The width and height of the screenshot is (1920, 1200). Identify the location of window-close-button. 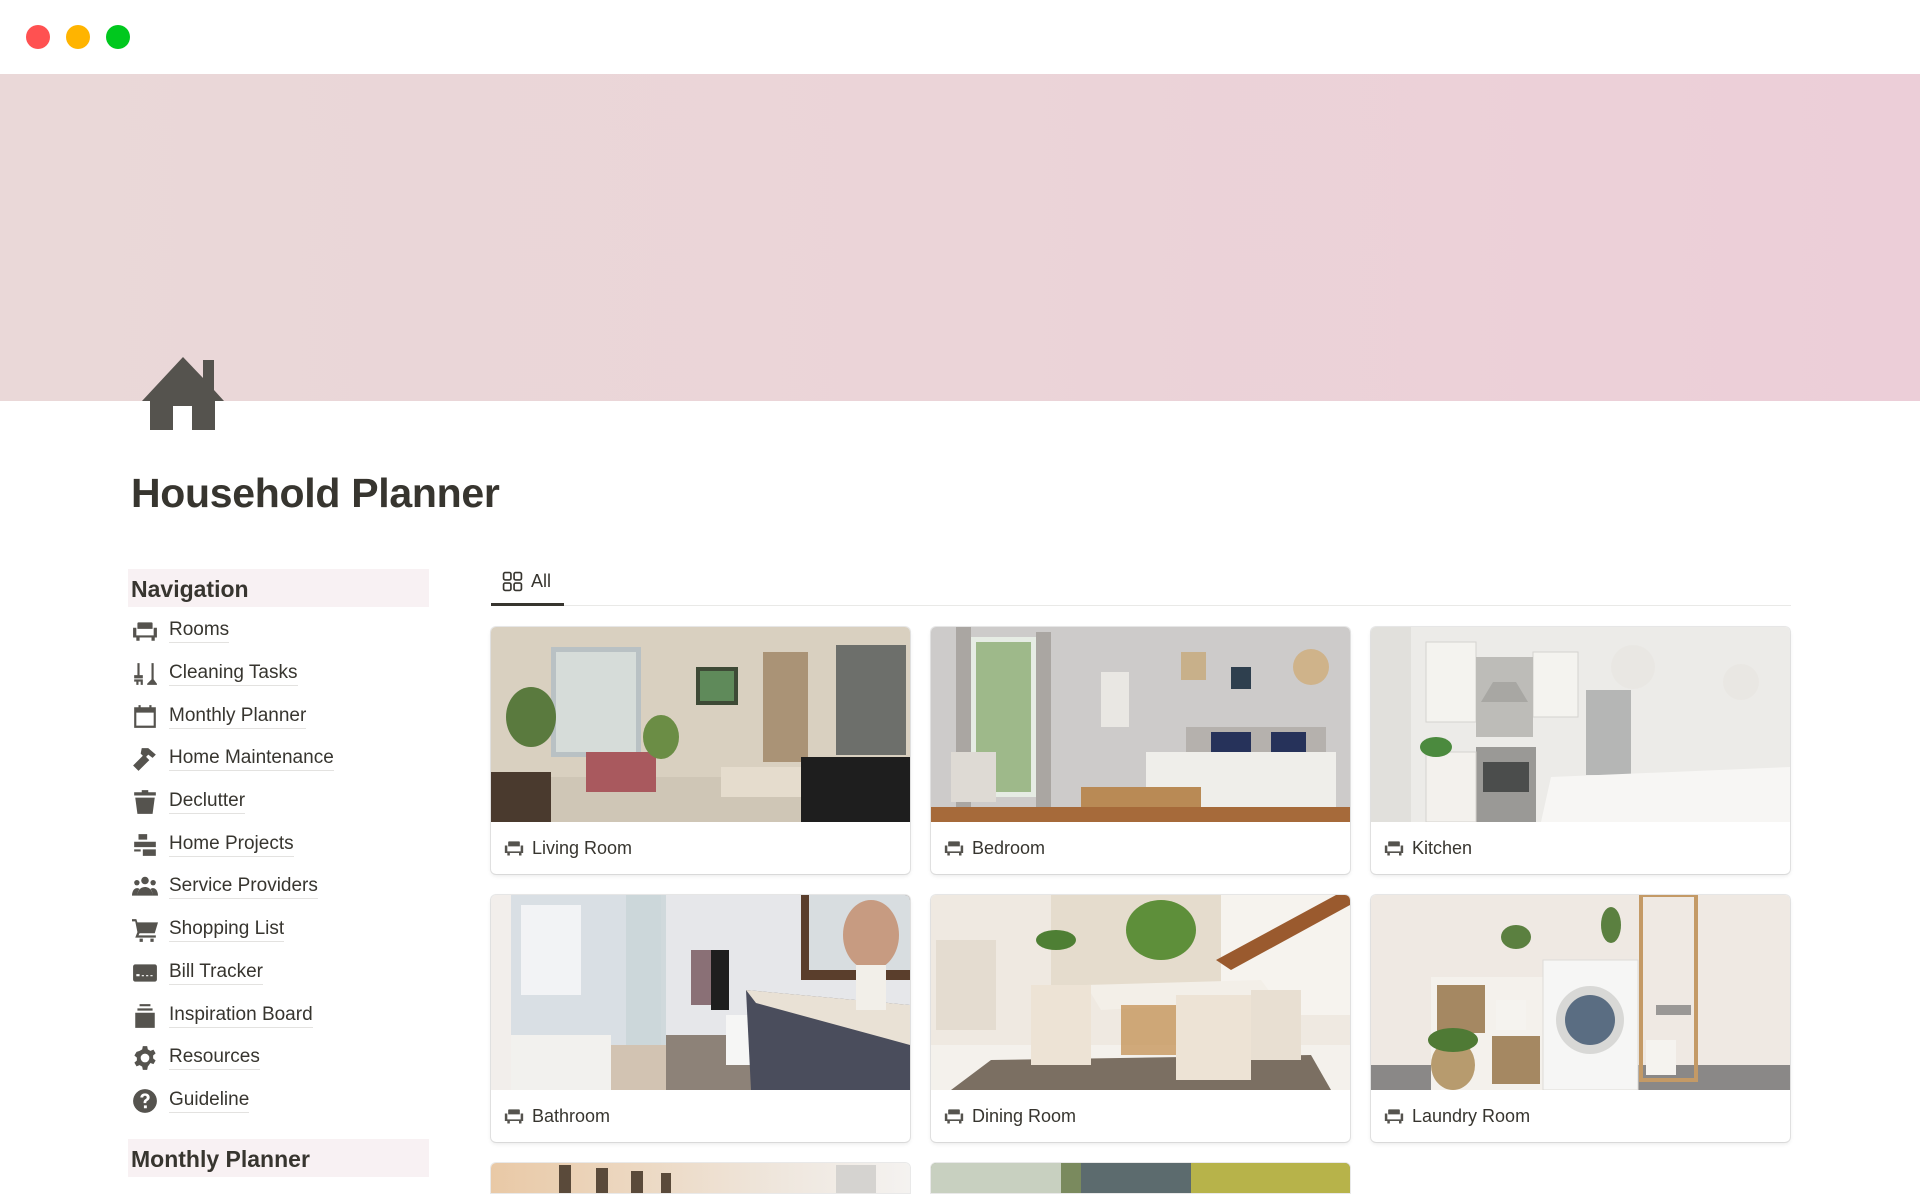
(38, 37).